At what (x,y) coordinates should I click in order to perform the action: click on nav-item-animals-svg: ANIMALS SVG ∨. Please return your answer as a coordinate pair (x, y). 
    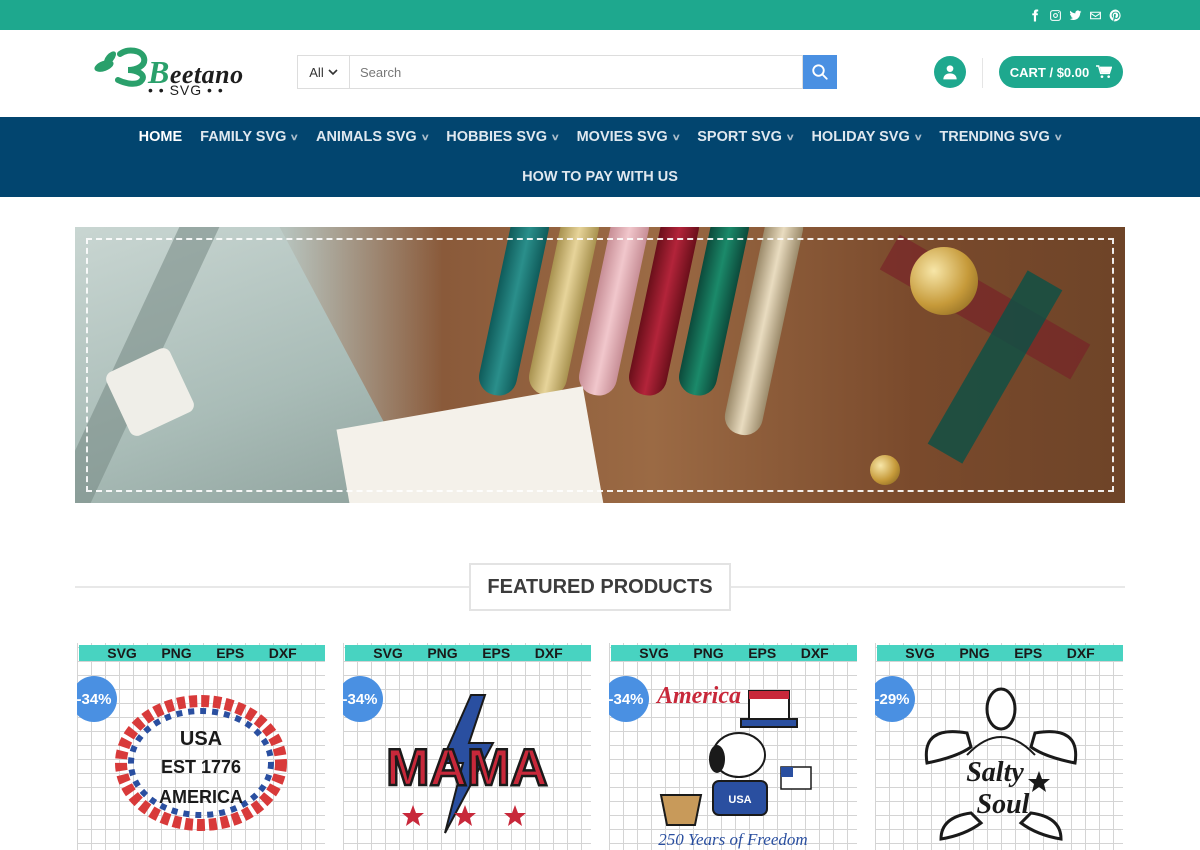
    Looking at the image, I should click on (372, 137).